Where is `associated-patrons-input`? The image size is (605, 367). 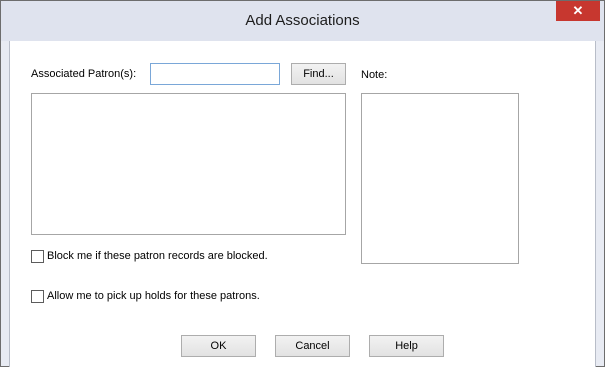 associated-patrons-input is located at coordinates (215, 74).